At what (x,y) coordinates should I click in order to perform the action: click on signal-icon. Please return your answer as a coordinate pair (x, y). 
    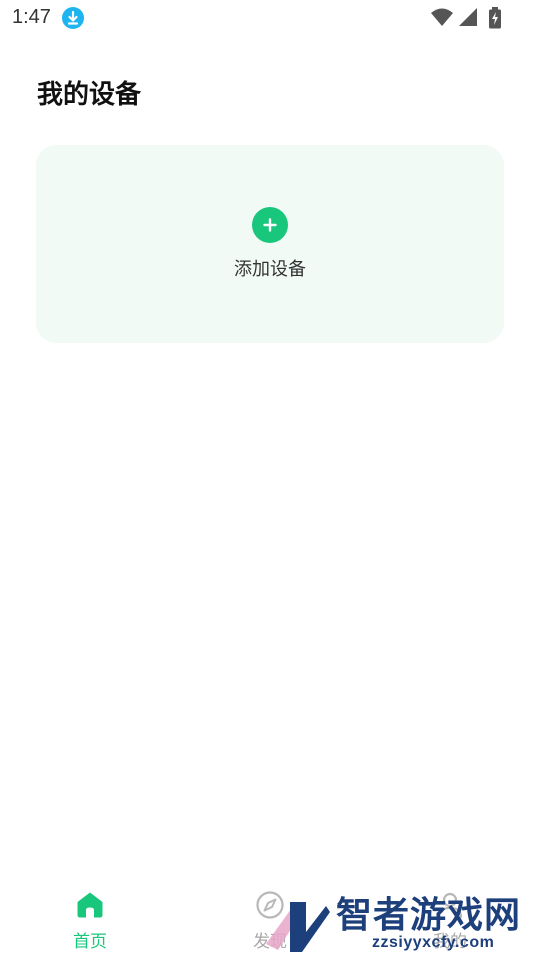
    Looking at the image, I should click on (468, 17).